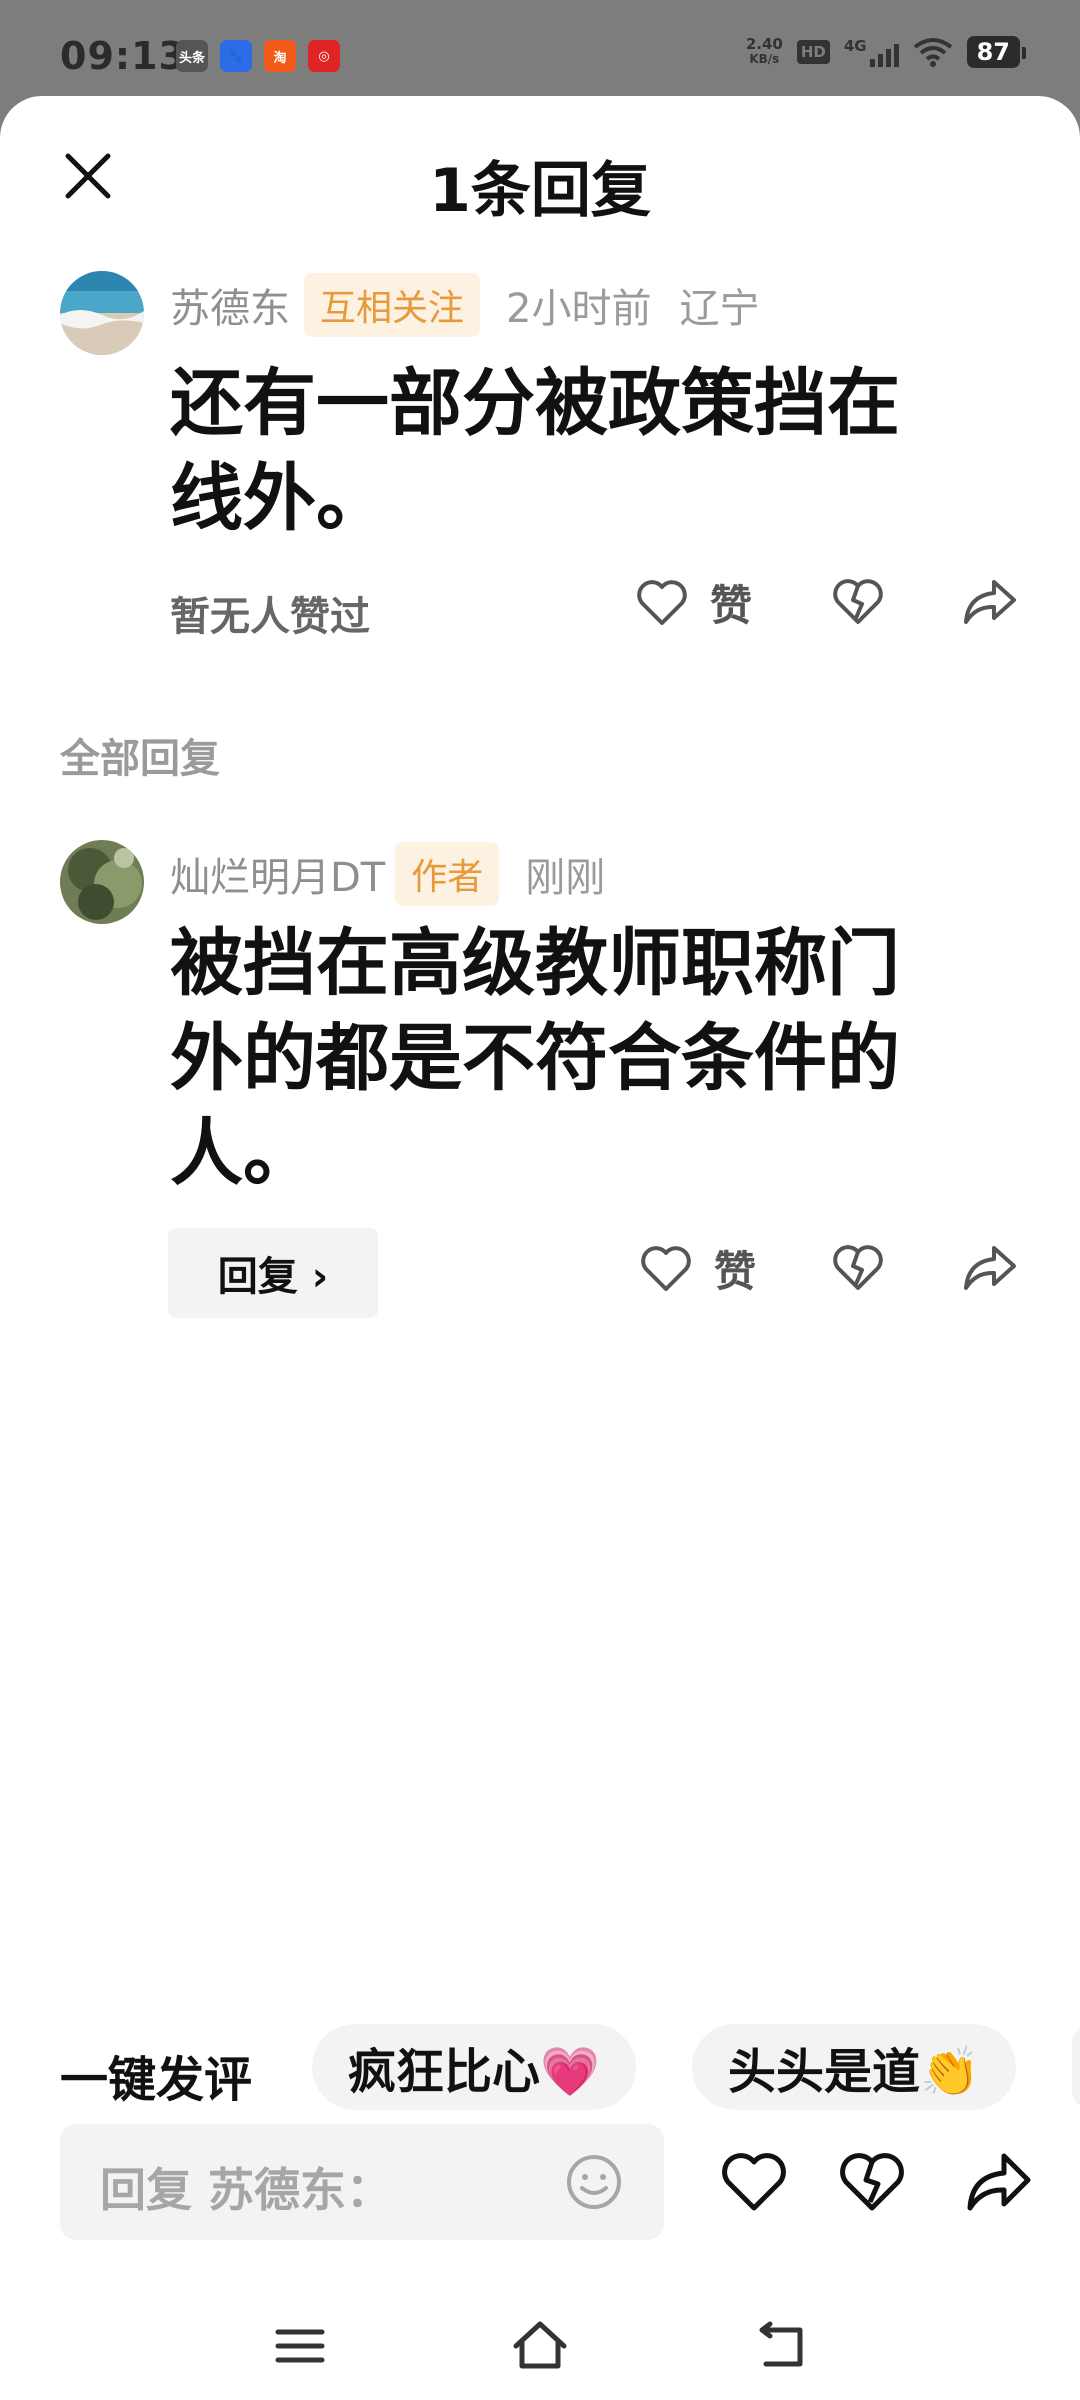  Describe the element at coordinates (1076, 2067) in the screenshot. I see `quick-comment-chip-partial` at that location.